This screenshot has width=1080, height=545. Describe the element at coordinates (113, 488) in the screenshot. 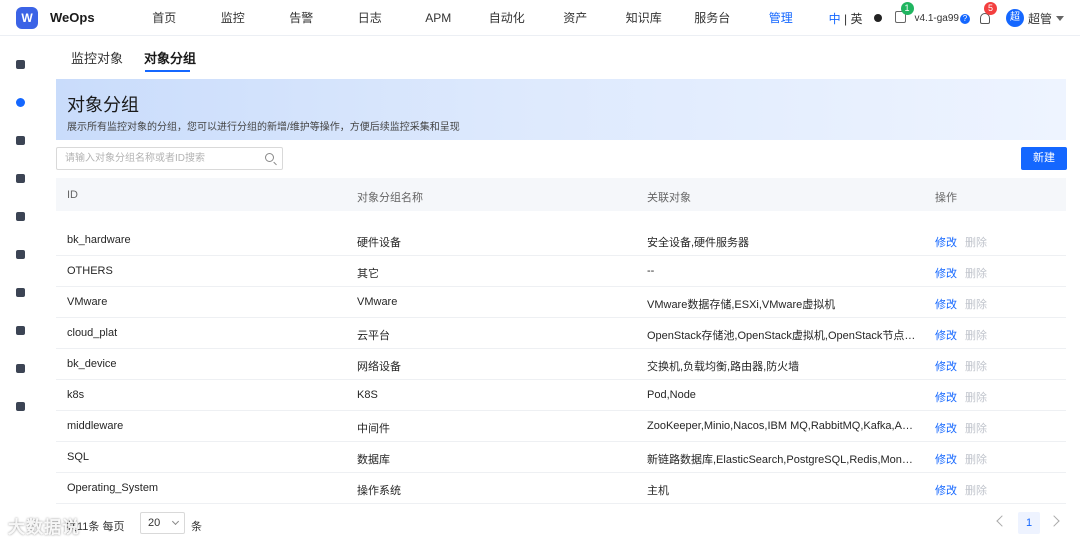

I see `cell-id: Operating_System` at that location.